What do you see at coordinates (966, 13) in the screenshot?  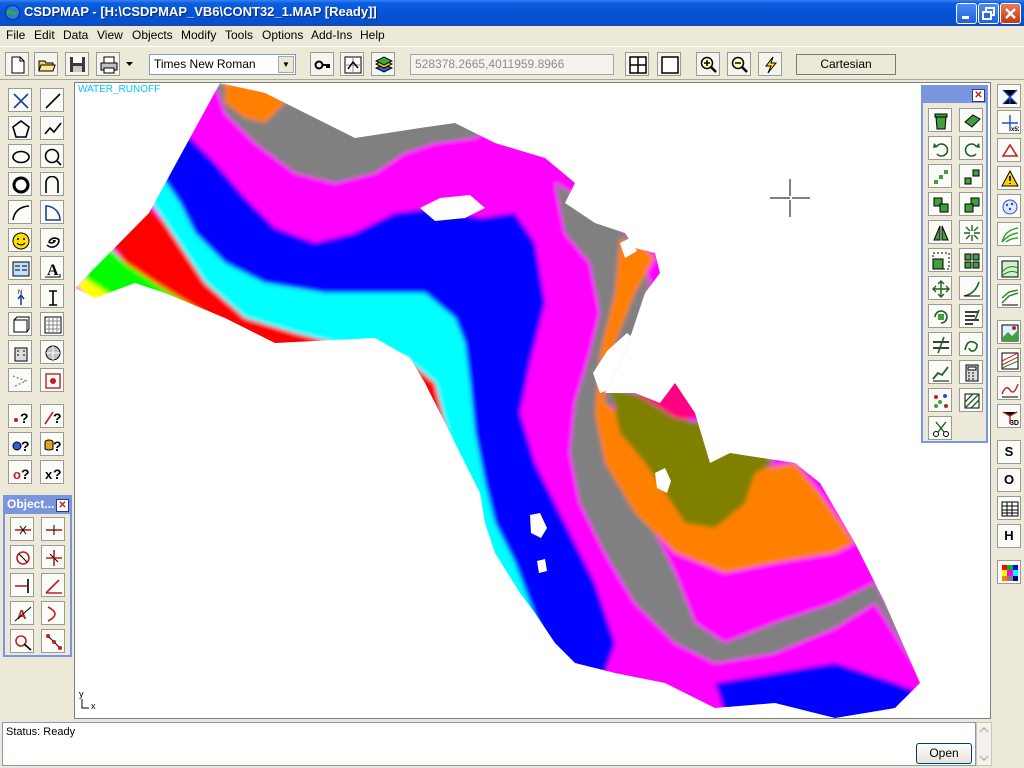 I see `minimize-button` at bounding box center [966, 13].